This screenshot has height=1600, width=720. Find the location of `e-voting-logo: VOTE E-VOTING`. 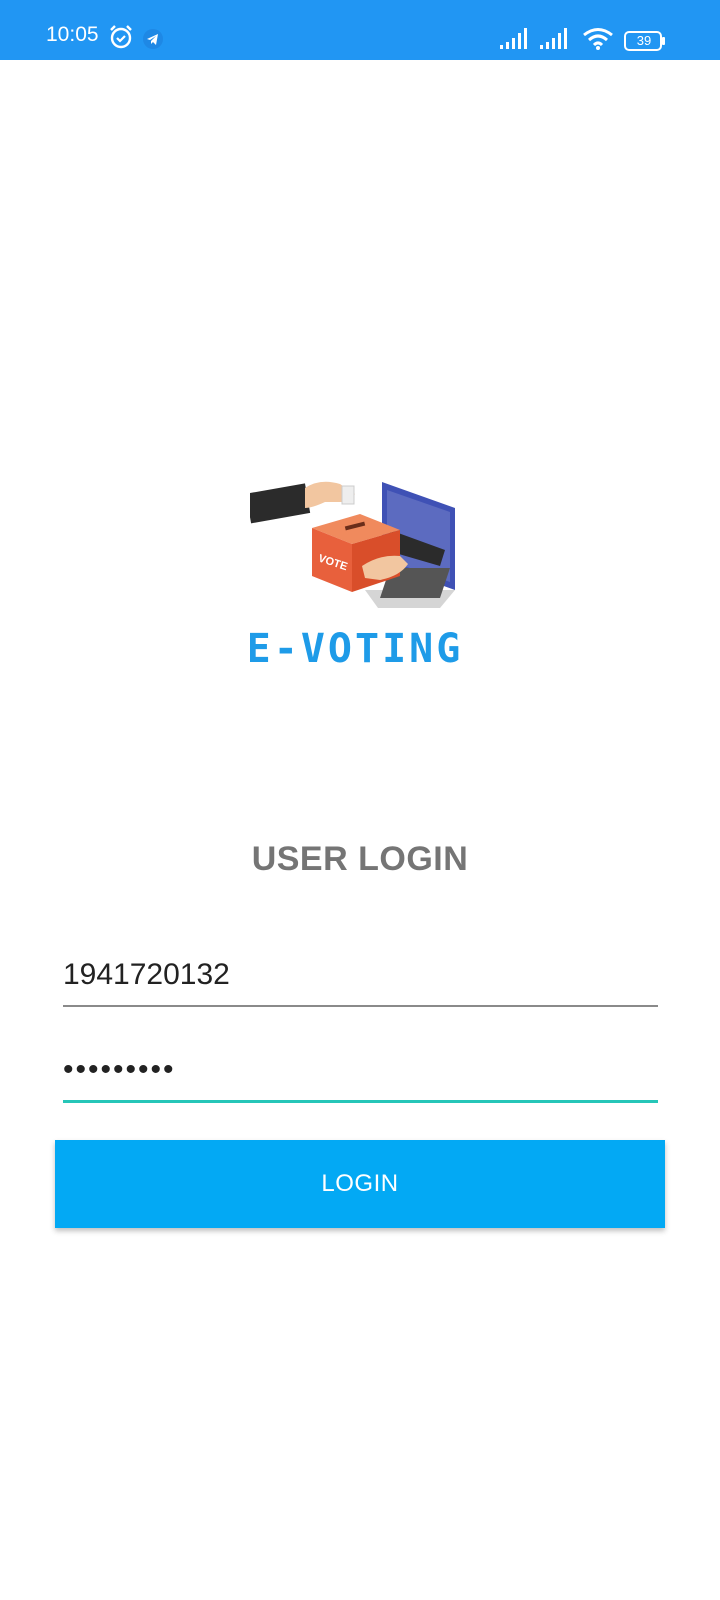

e-voting-logo: VOTE E-VOTING is located at coordinates (355, 576).